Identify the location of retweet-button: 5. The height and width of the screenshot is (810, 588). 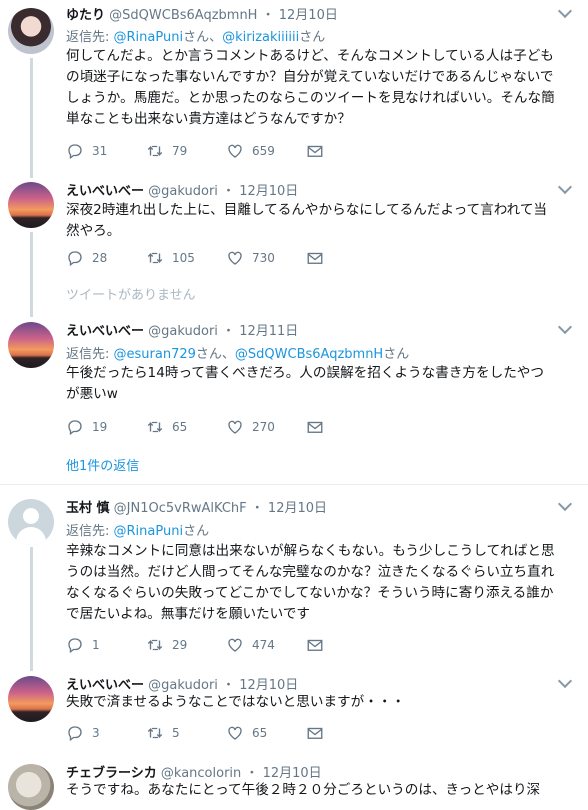
(163, 733).